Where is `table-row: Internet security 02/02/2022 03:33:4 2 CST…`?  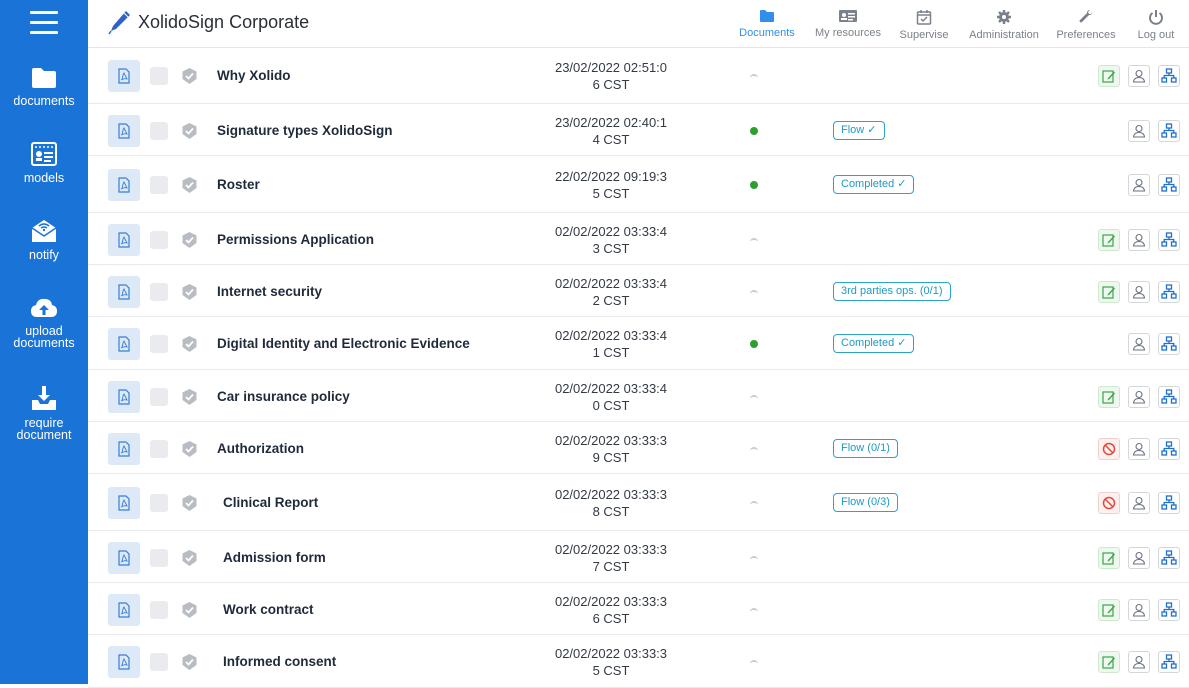
table-row: Internet security 02/02/2022 03:33:4 2 CST… is located at coordinates (638, 291).